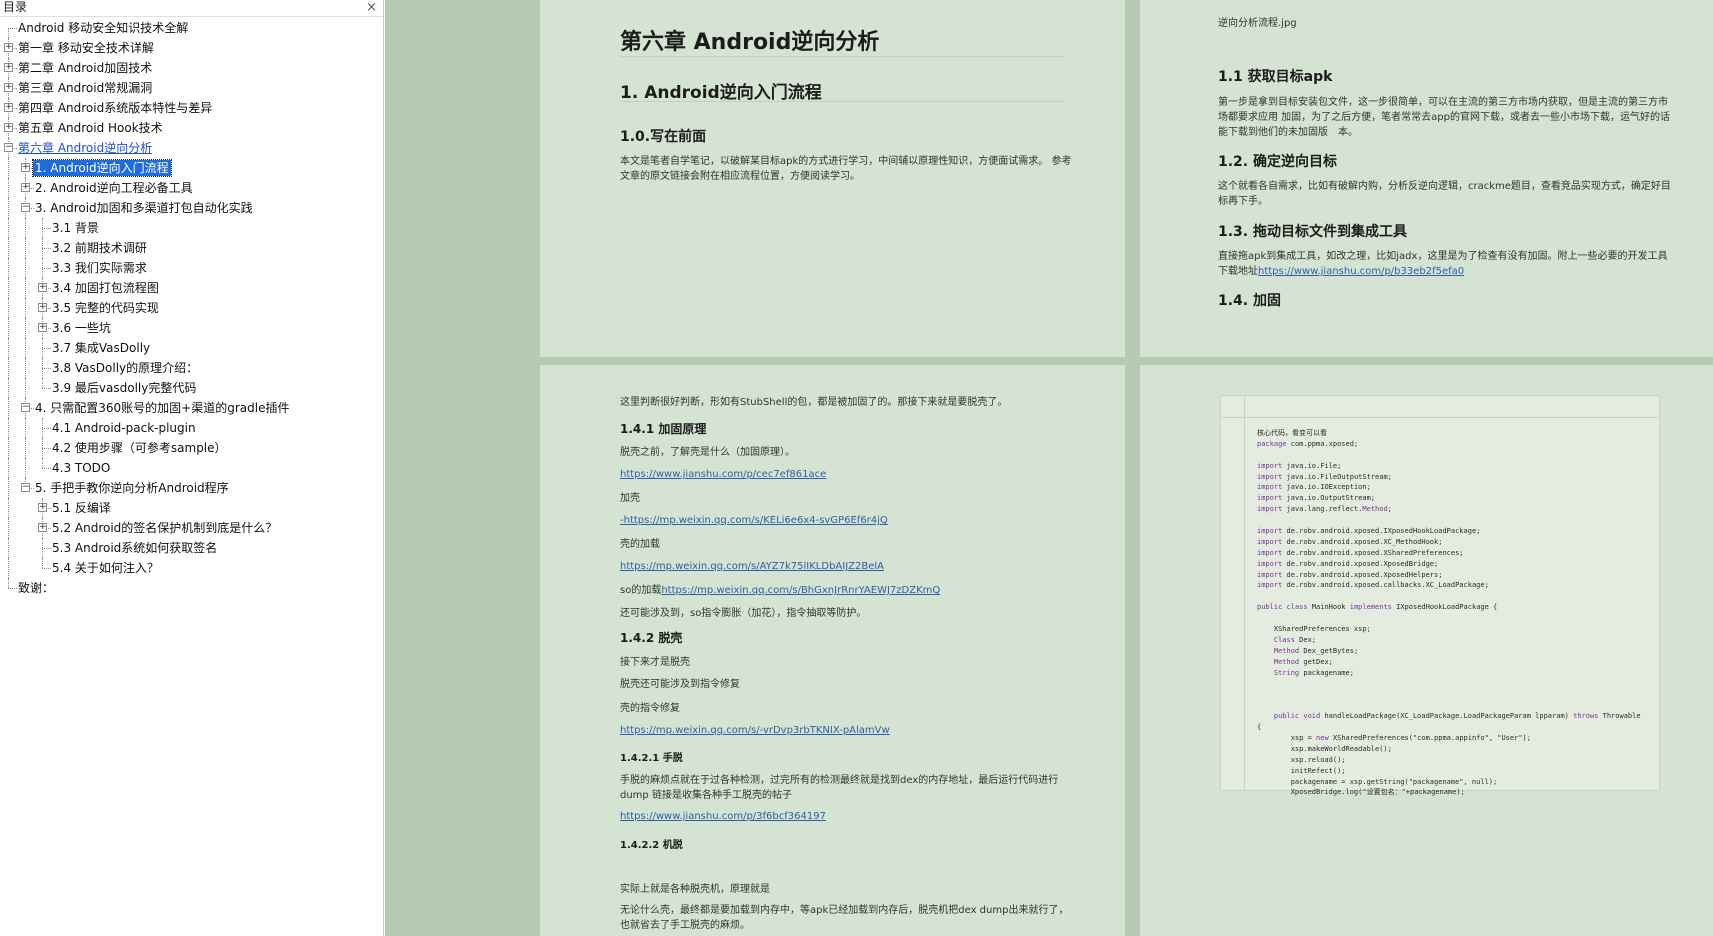 This screenshot has width=1713, height=936. I want to click on toc-item: +5.2 Android的签名保护机制到底是什么？, so click(191, 528).